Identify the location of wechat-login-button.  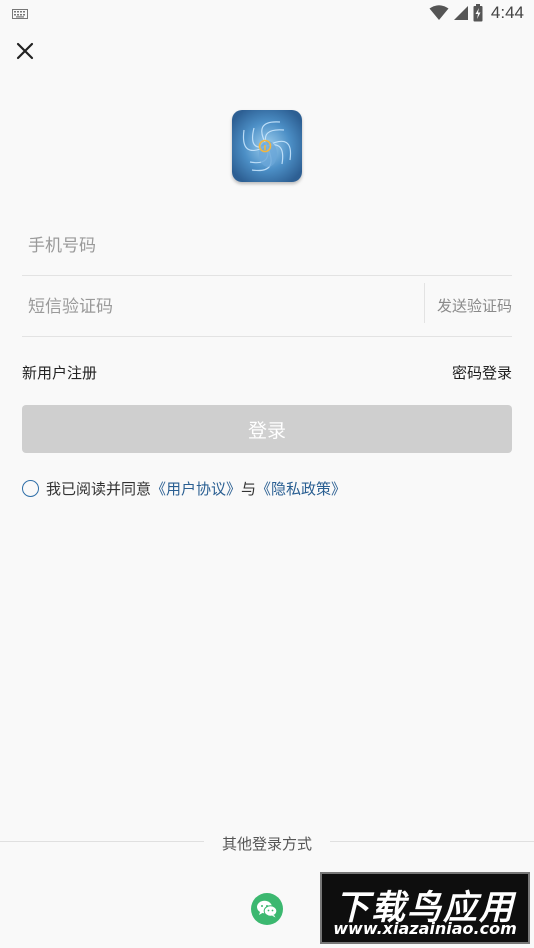
(267, 909).